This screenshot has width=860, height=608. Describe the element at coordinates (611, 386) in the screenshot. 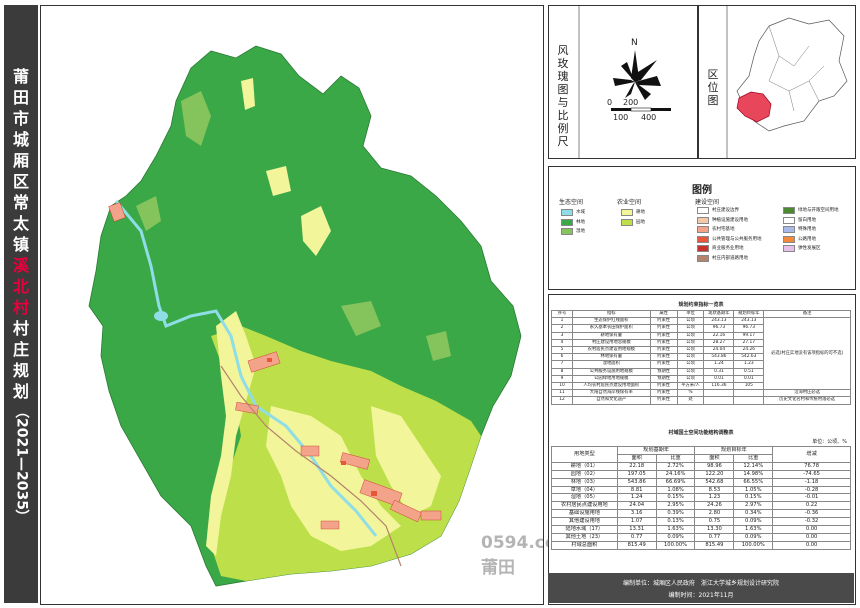

I see `table-cell: 人均农村居民点建设用地面积` at that location.